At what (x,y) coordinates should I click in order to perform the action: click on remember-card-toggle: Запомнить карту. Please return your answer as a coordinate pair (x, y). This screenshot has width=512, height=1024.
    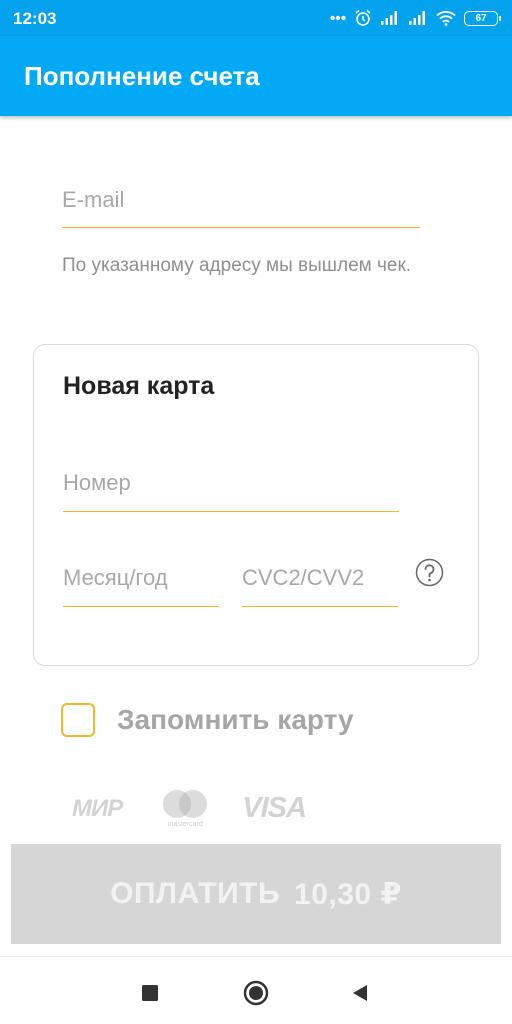
    Looking at the image, I should click on (207, 720).